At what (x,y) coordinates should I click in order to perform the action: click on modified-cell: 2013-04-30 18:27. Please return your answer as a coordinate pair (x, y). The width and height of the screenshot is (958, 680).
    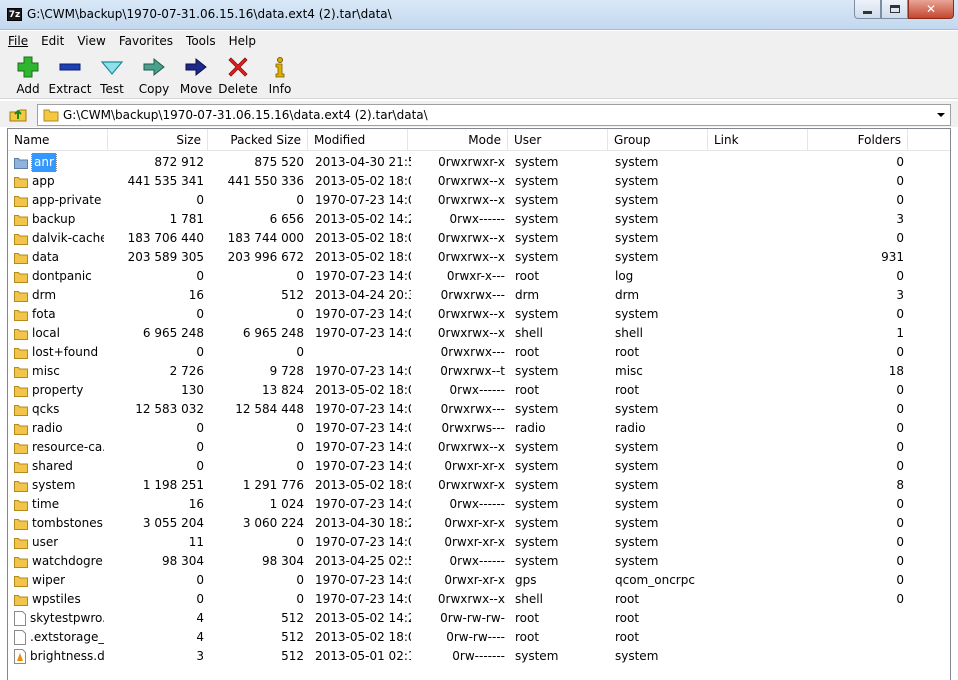
    Looking at the image, I should click on (363, 523).